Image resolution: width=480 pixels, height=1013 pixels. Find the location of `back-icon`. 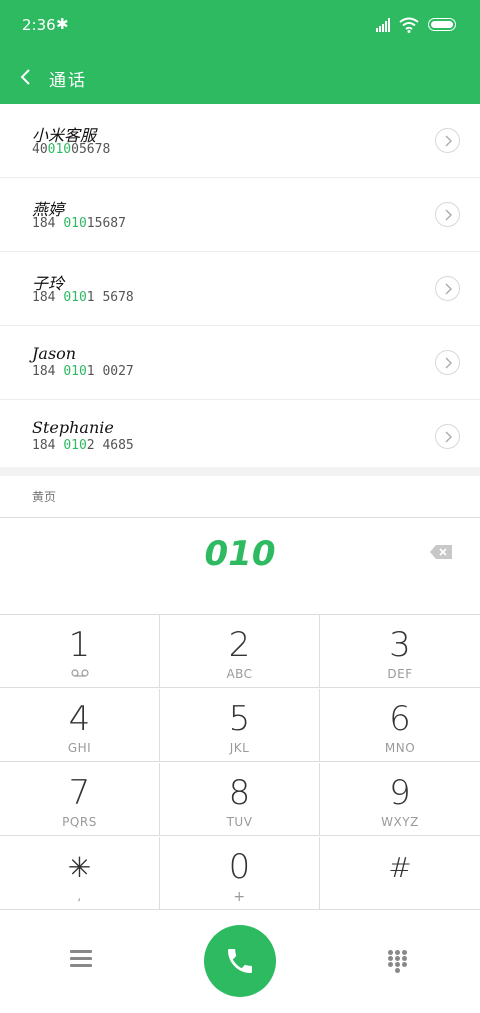

back-icon is located at coordinates (26, 77).